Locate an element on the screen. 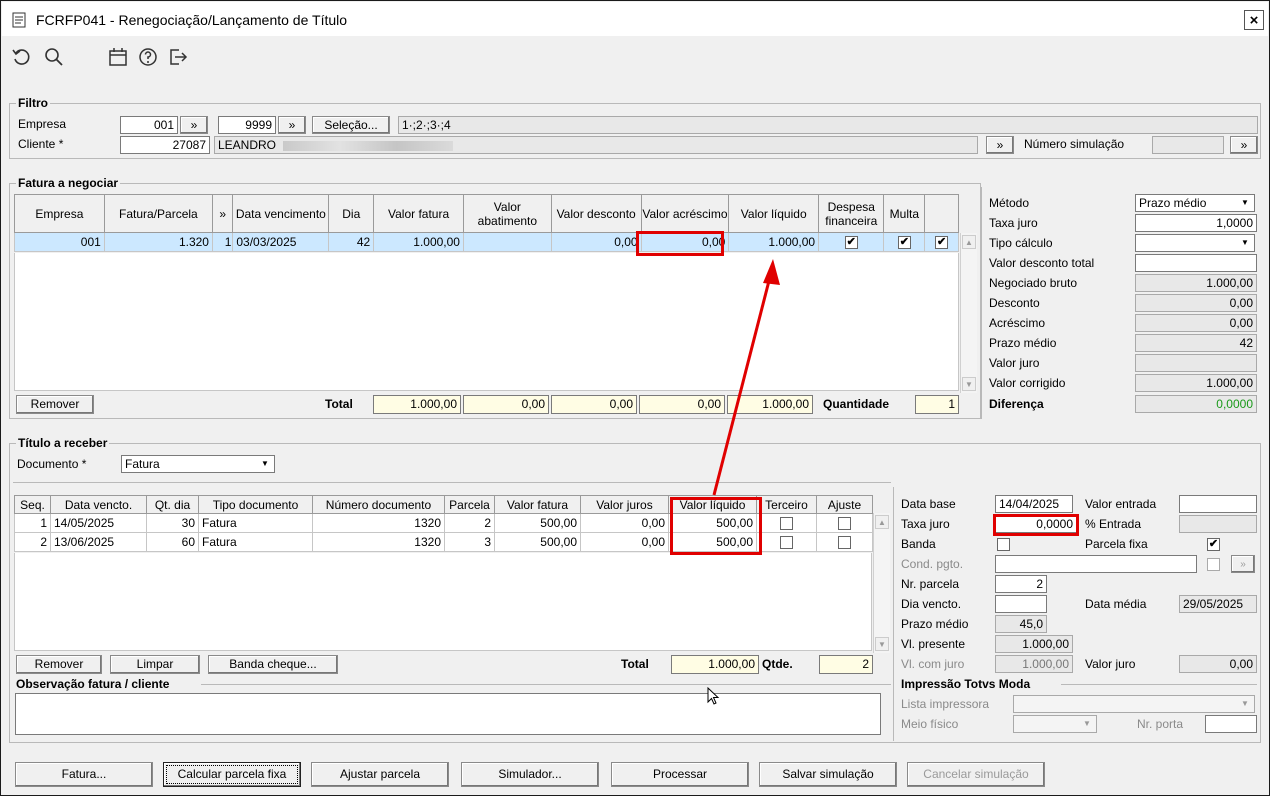 Image resolution: width=1272 pixels, height=798 pixels. ajuste-checkbox is located at coordinates (844, 524).